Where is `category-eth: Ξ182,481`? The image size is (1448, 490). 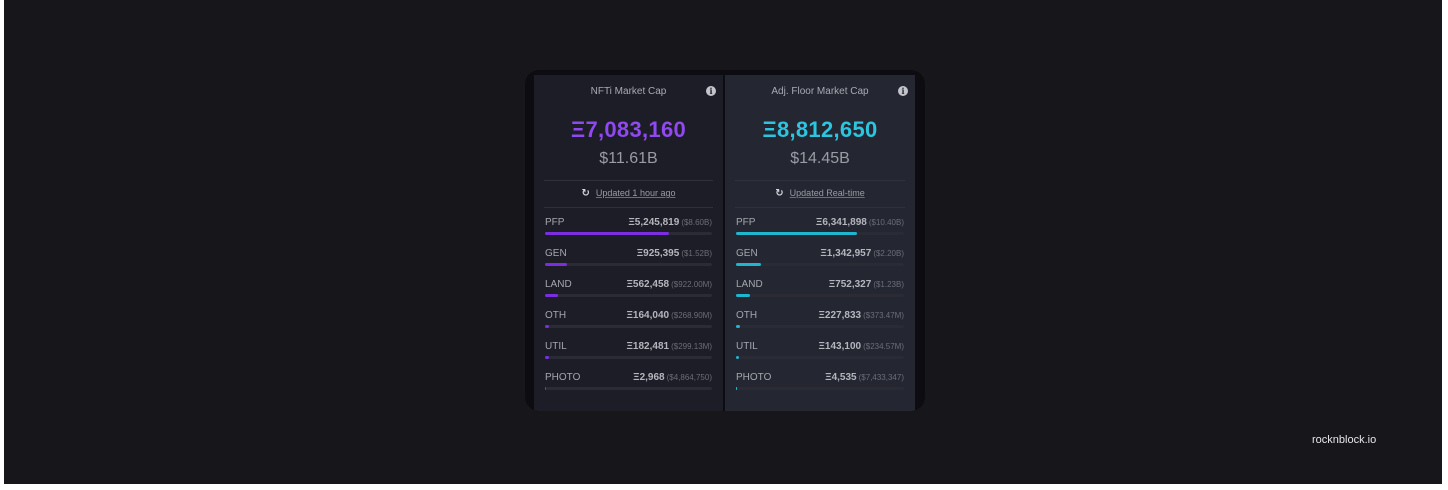
category-eth: Ξ182,481 is located at coordinates (648, 346).